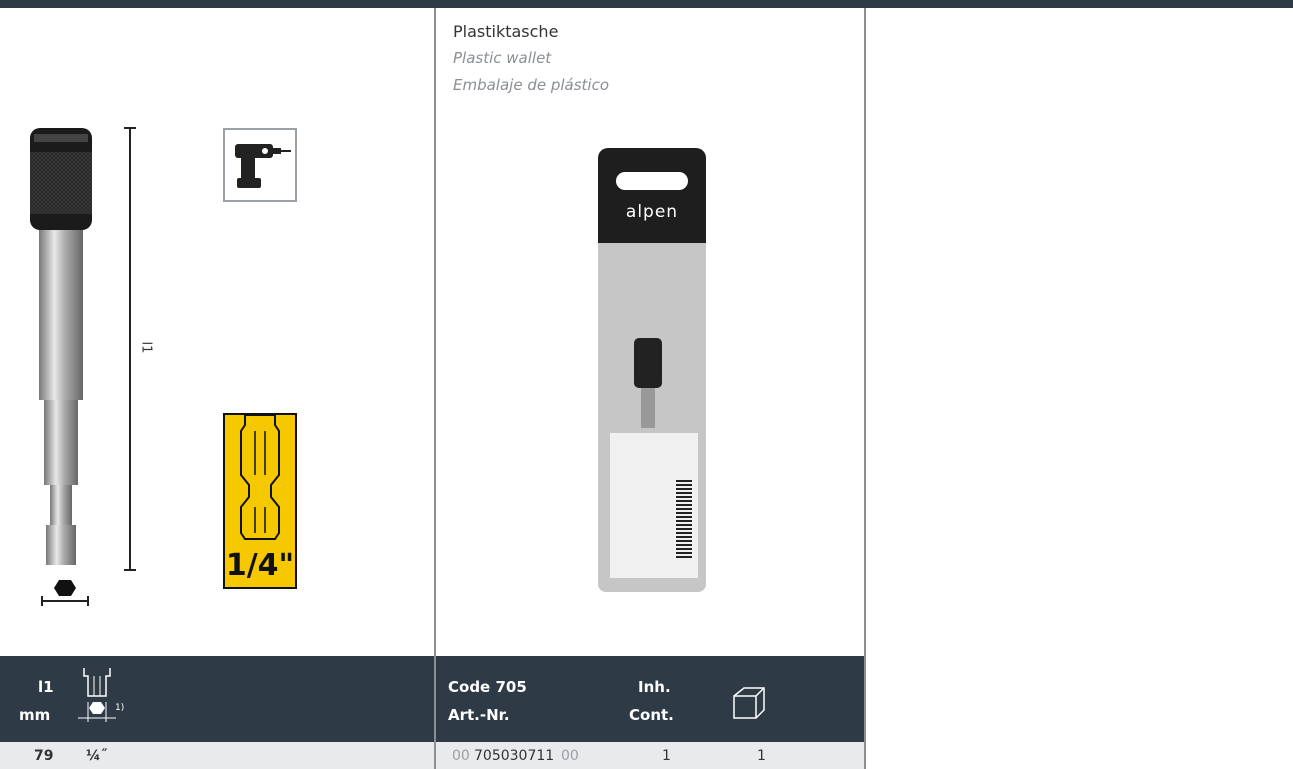  Describe the element at coordinates (44, 756) in the screenshot. I see `l1-value: 79` at that location.